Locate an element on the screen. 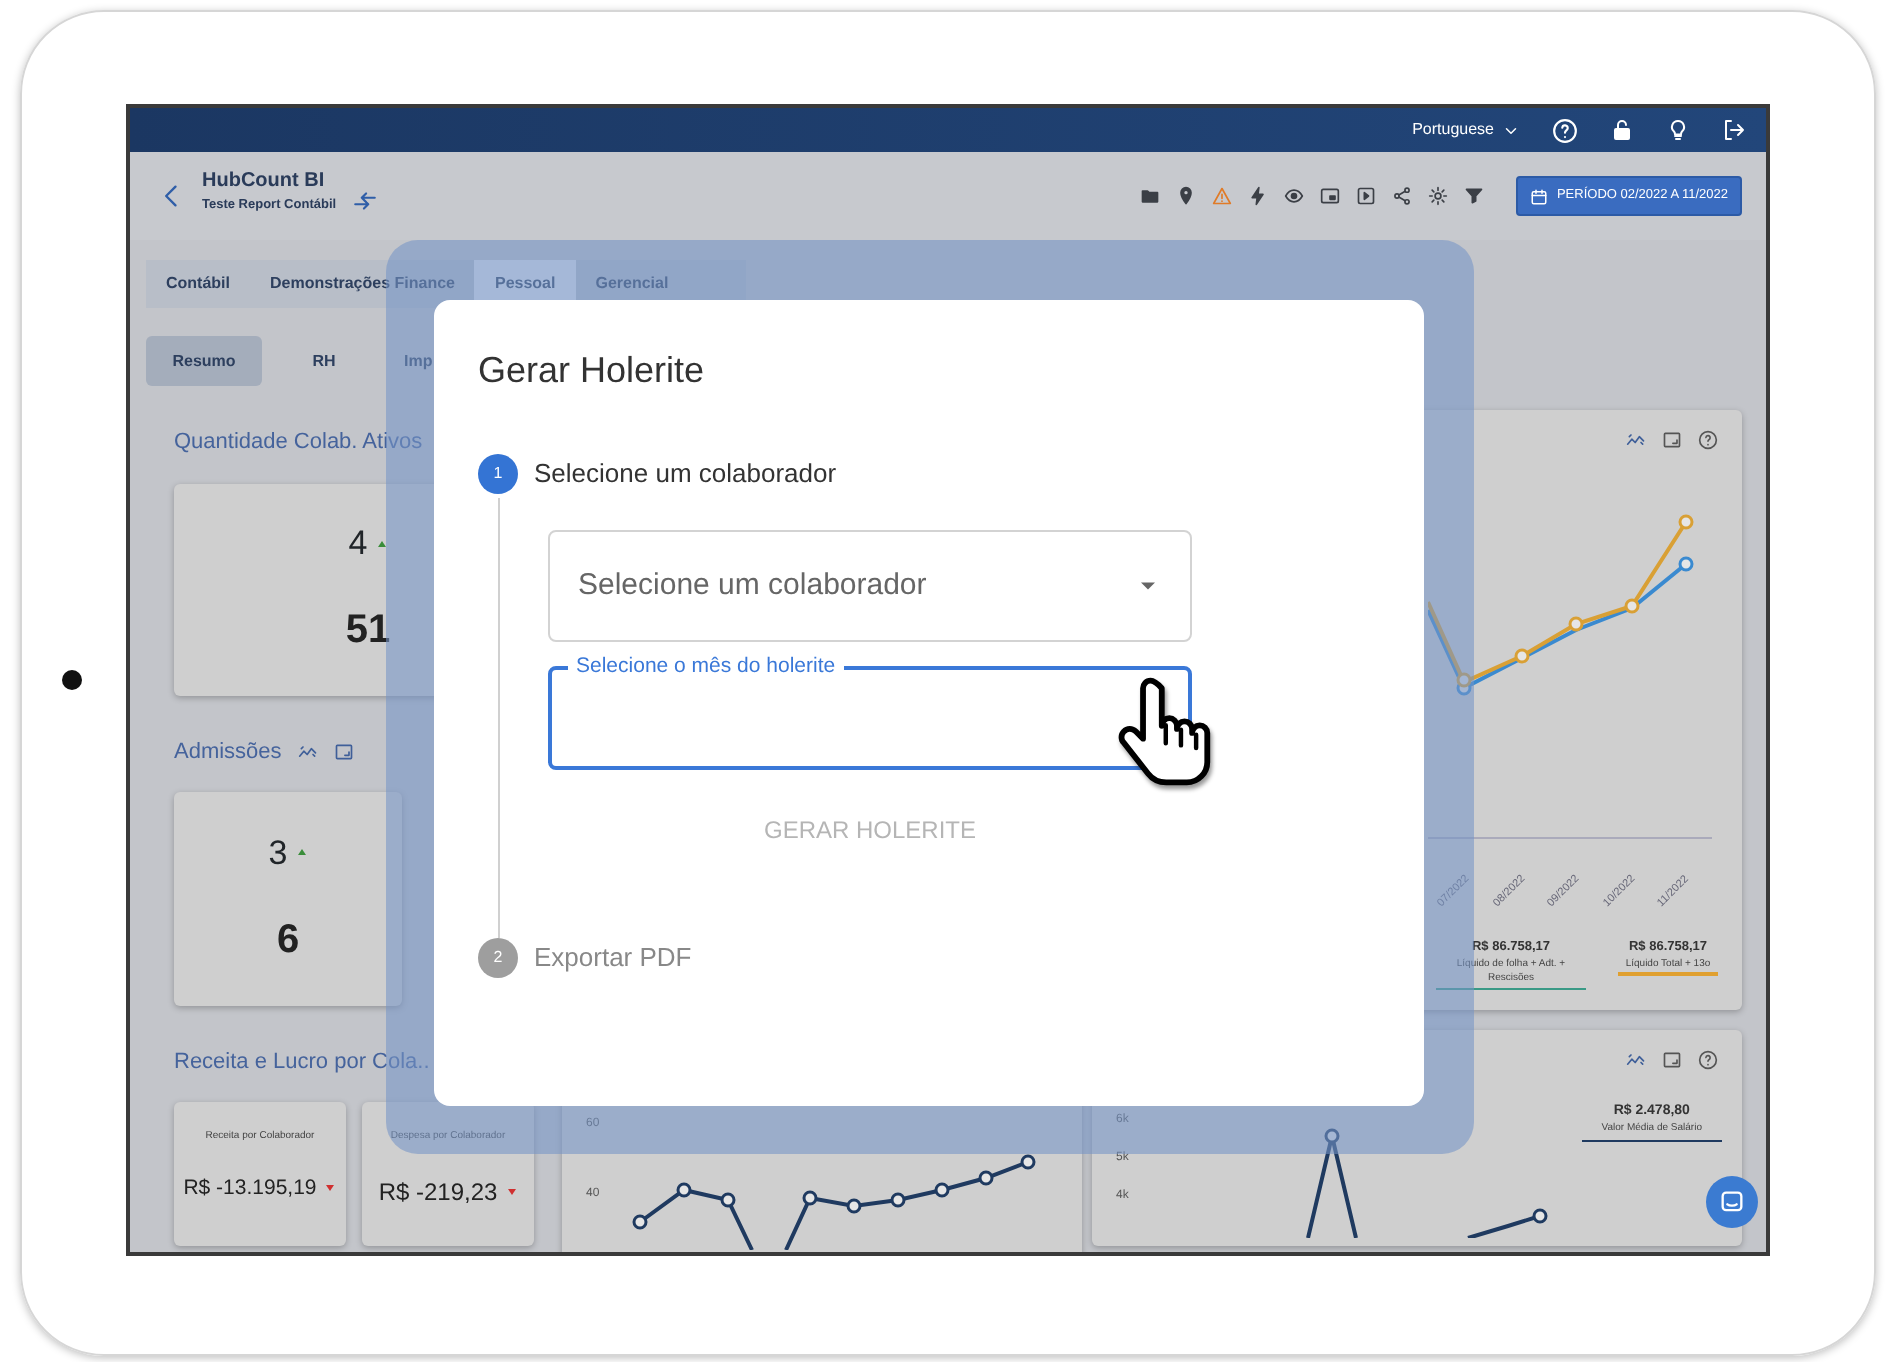  change-value: 4 is located at coordinates (358, 543).